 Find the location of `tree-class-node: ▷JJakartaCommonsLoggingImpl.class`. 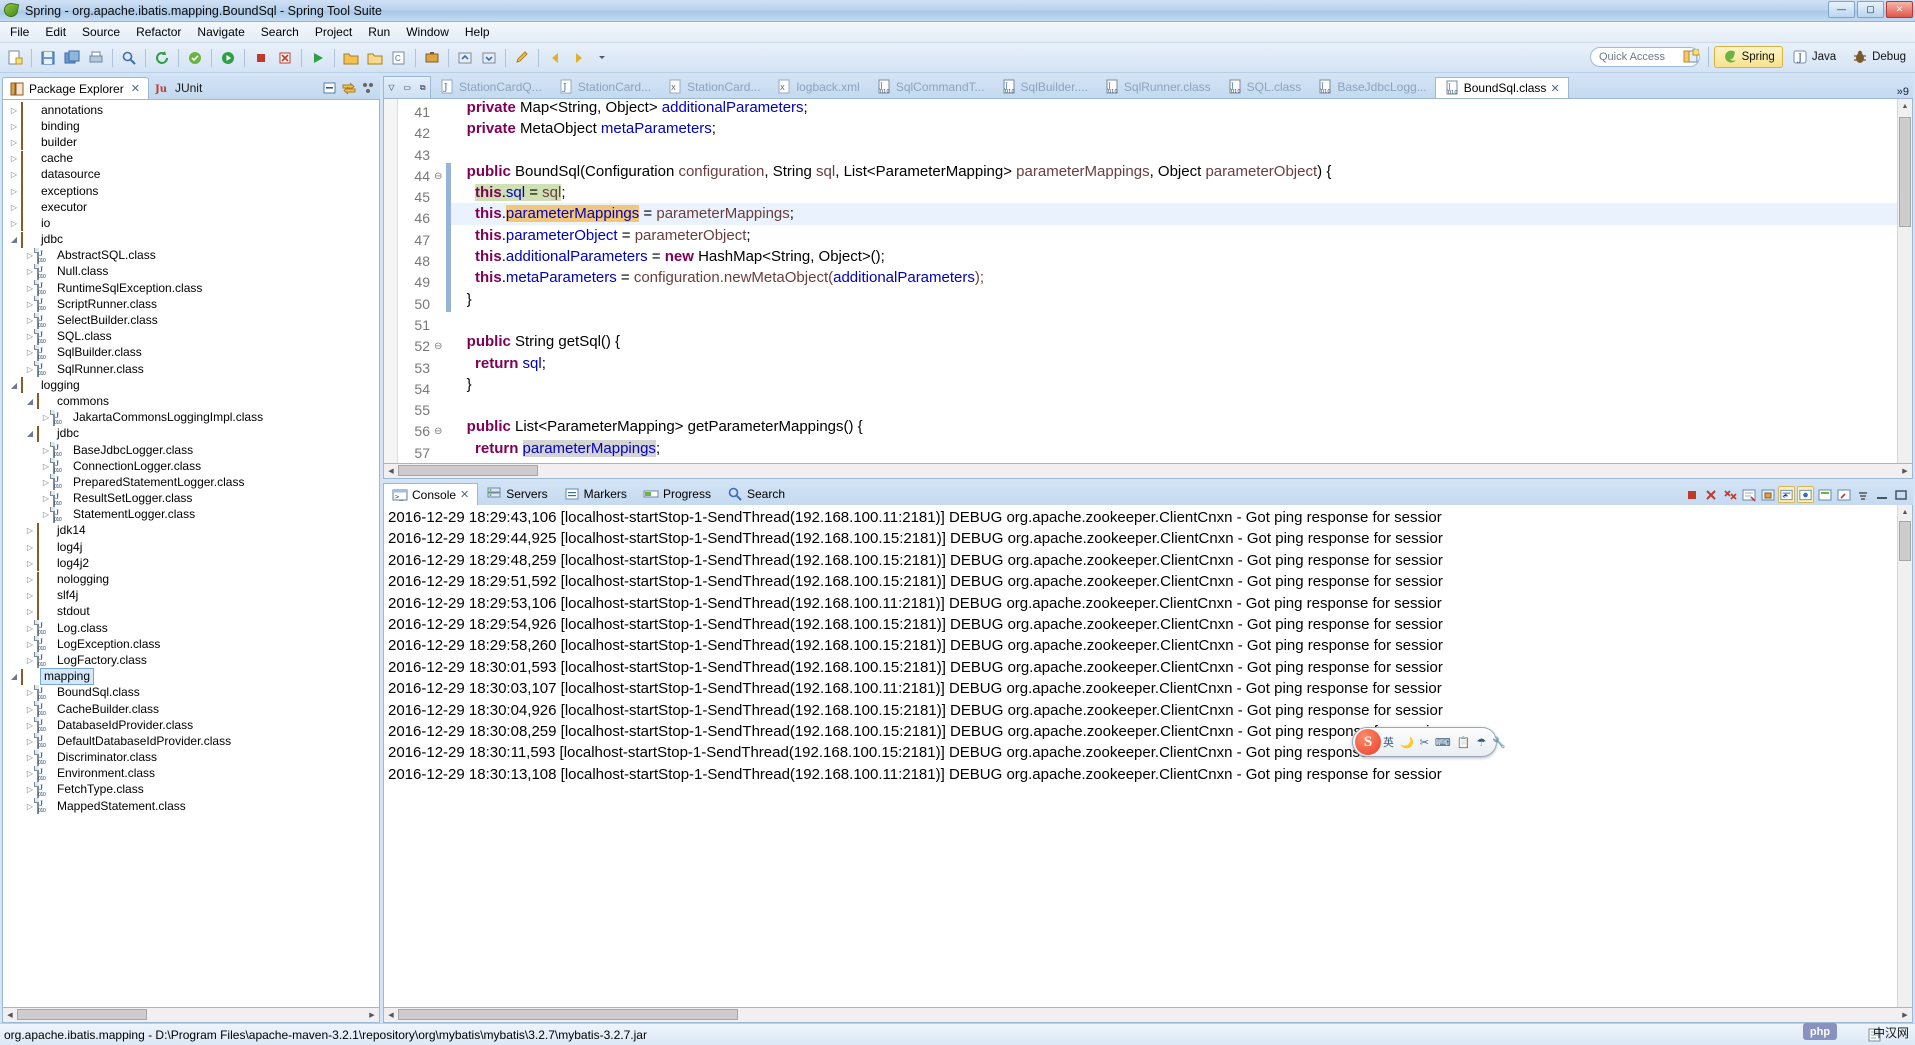

tree-class-node: ▷JJakartaCommonsLoggingImpl.class is located at coordinates (191, 417).